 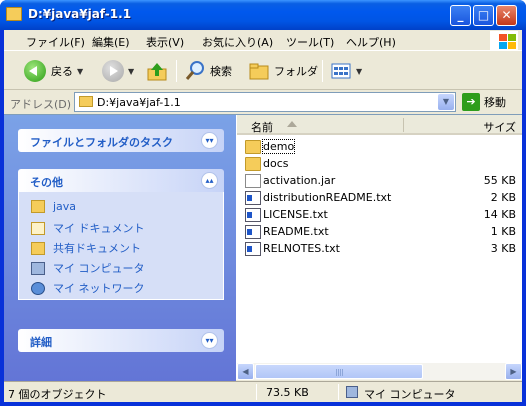 What do you see at coordinates (379, 147) in the screenshot?
I see `list-item: demo` at bounding box center [379, 147].